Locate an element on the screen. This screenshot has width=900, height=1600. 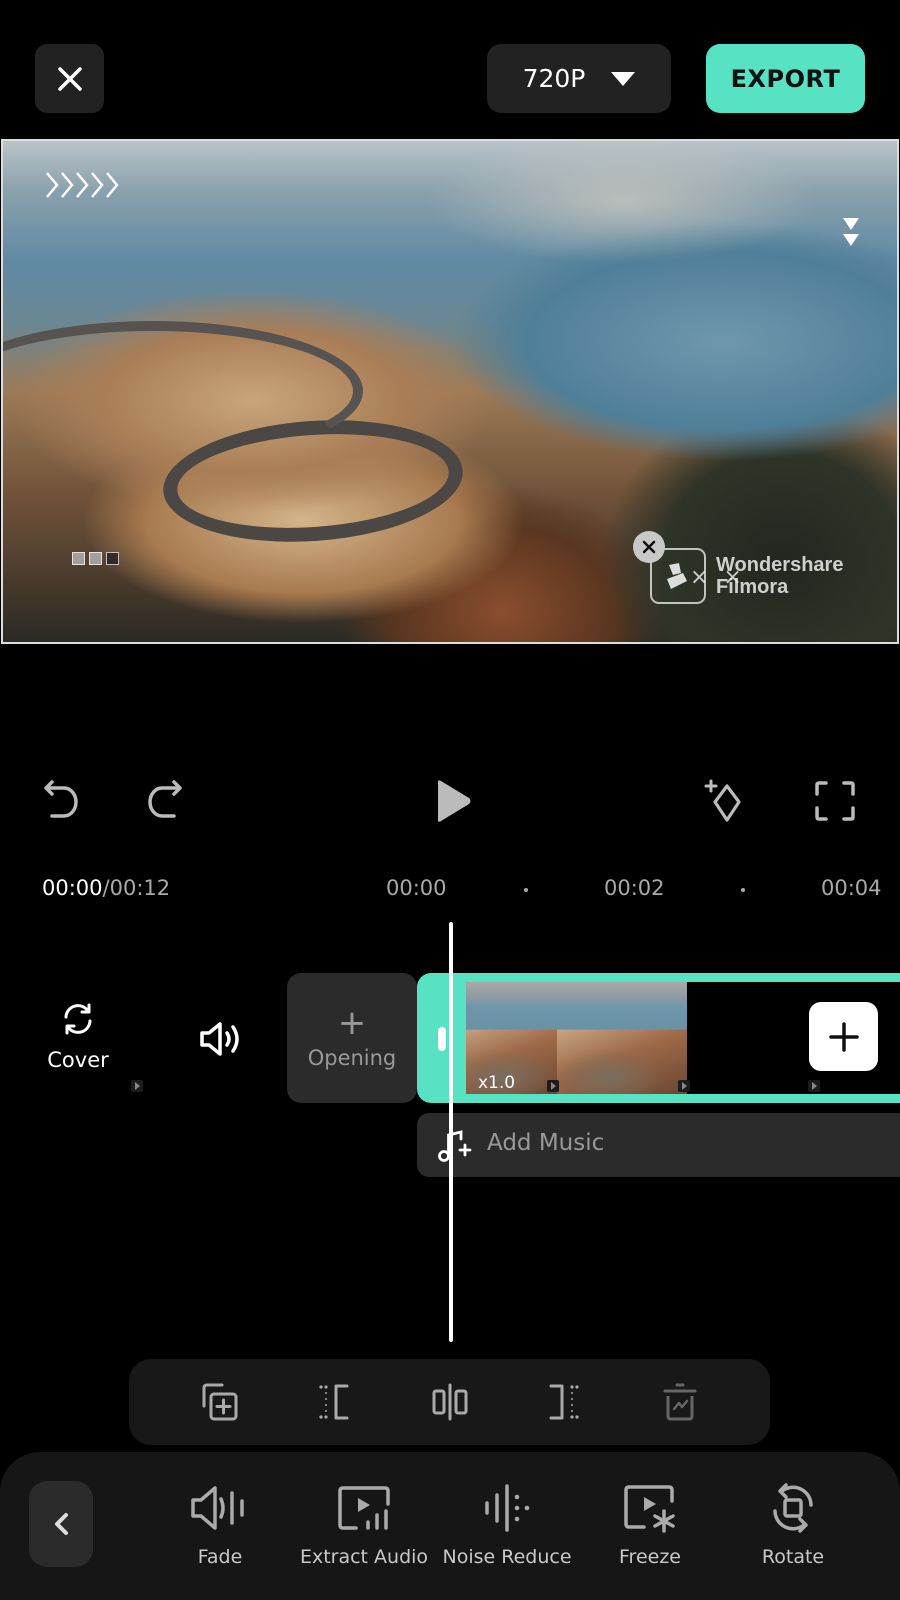
trim-end-button is located at coordinates (564, 1402).